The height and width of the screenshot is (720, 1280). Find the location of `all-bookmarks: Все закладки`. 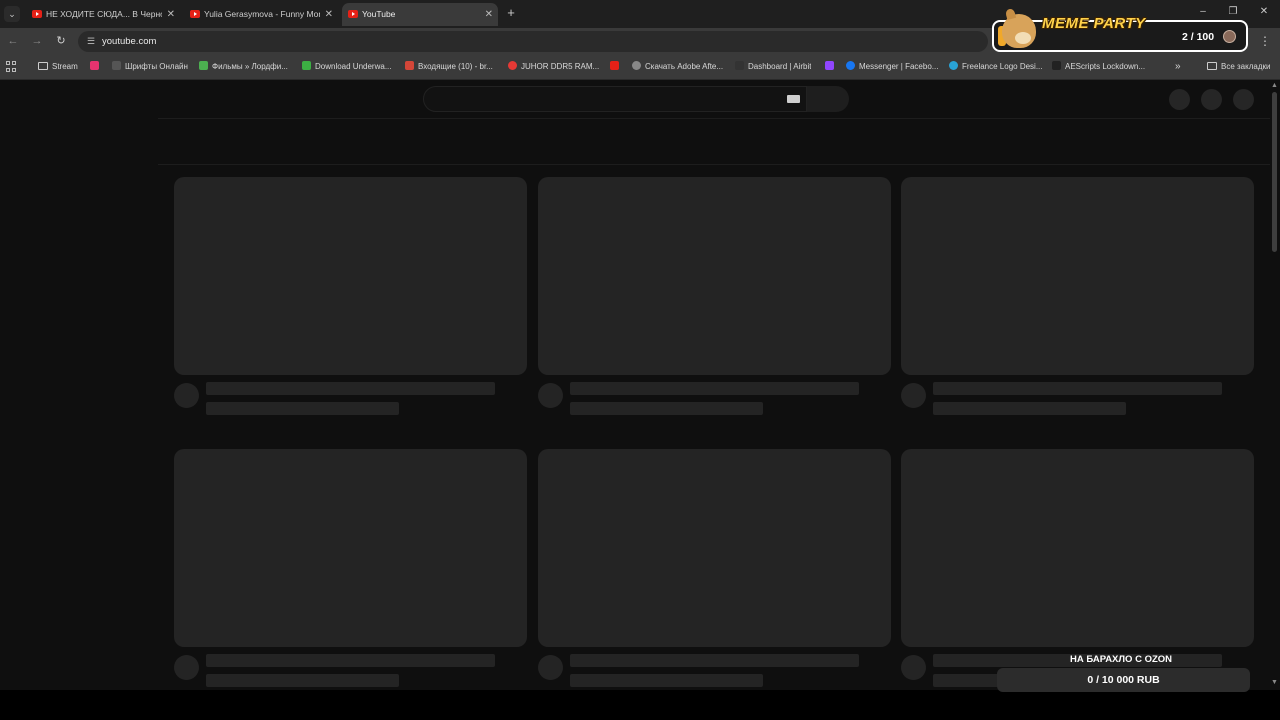

all-bookmarks: Все закладки is located at coordinates (1238, 67).